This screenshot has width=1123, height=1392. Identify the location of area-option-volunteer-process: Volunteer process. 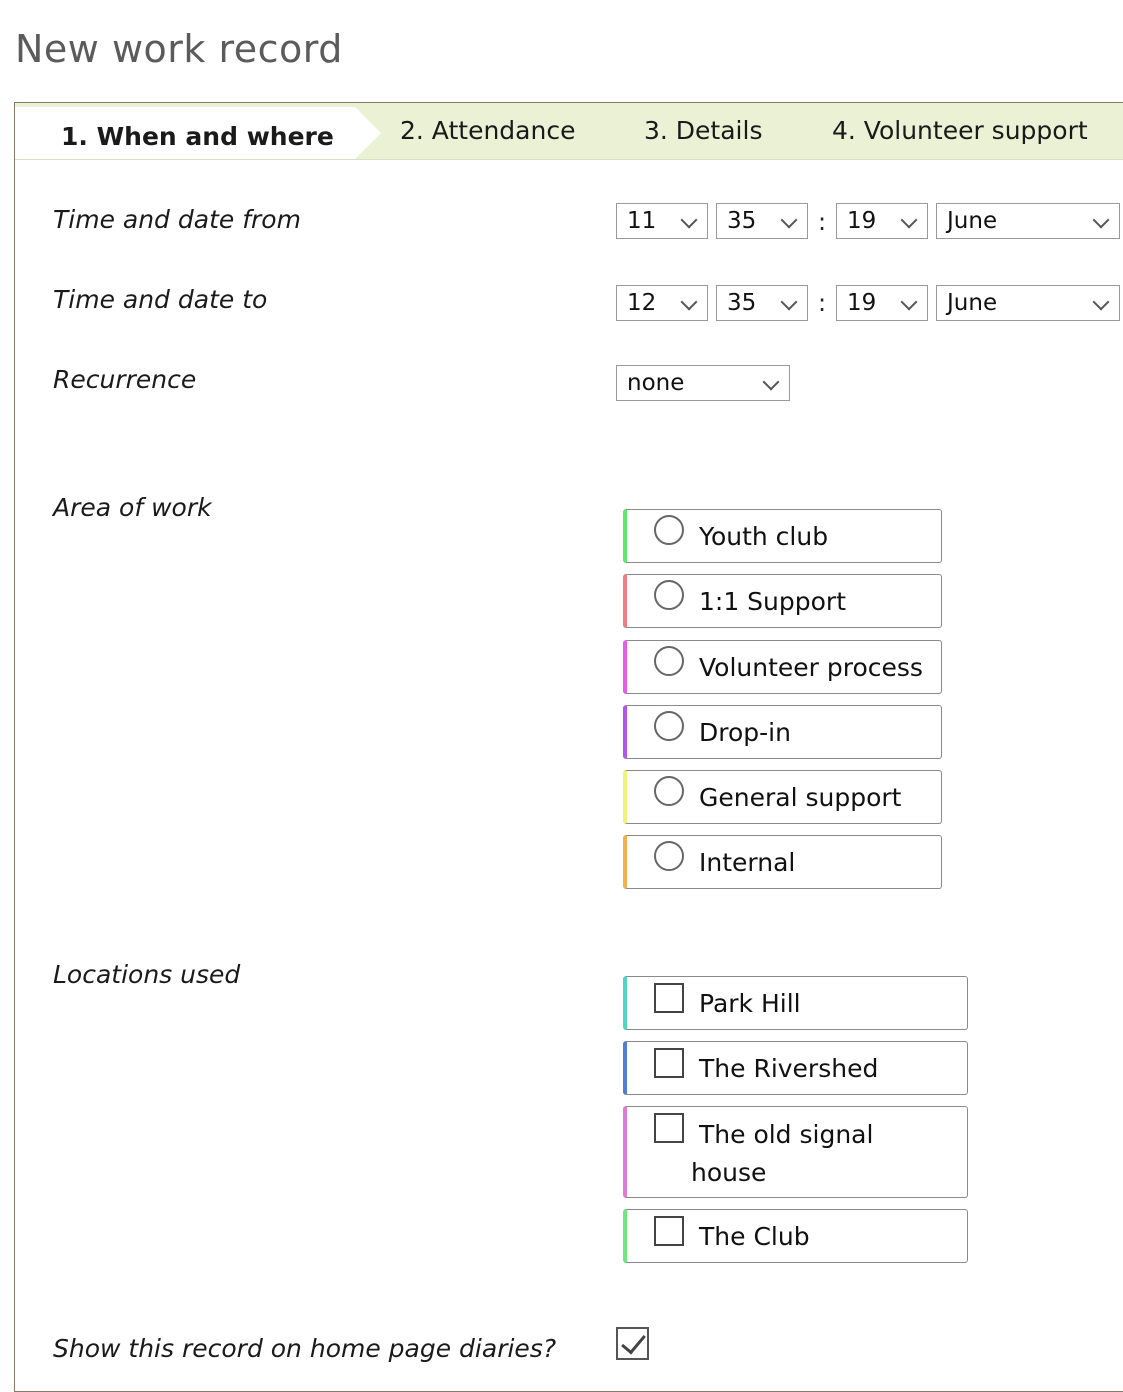
(782, 667).